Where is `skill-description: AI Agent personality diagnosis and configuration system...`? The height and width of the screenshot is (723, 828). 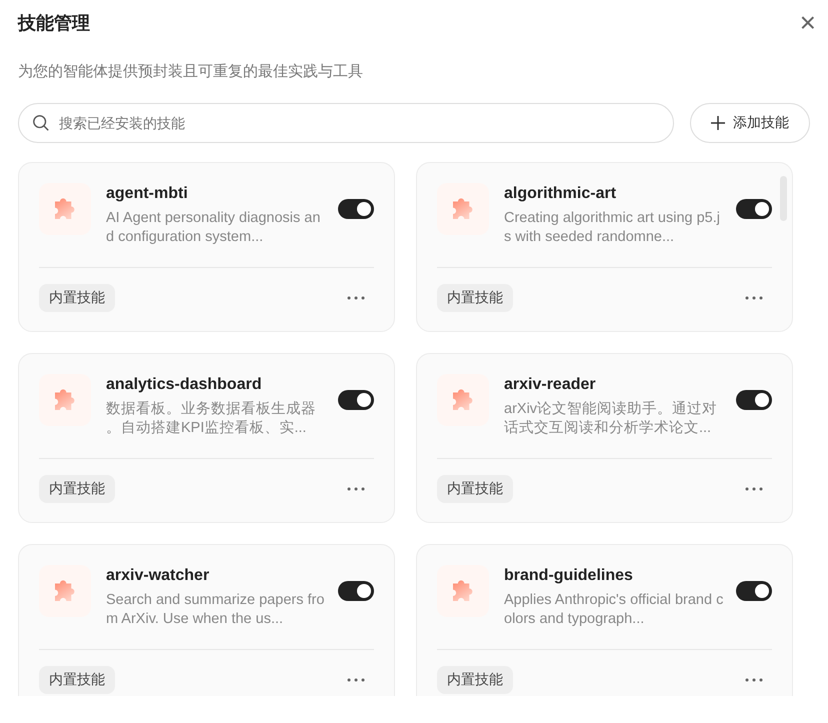 skill-description: AI Agent personality diagnosis and configuration system... is located at coordinates (214, 228).